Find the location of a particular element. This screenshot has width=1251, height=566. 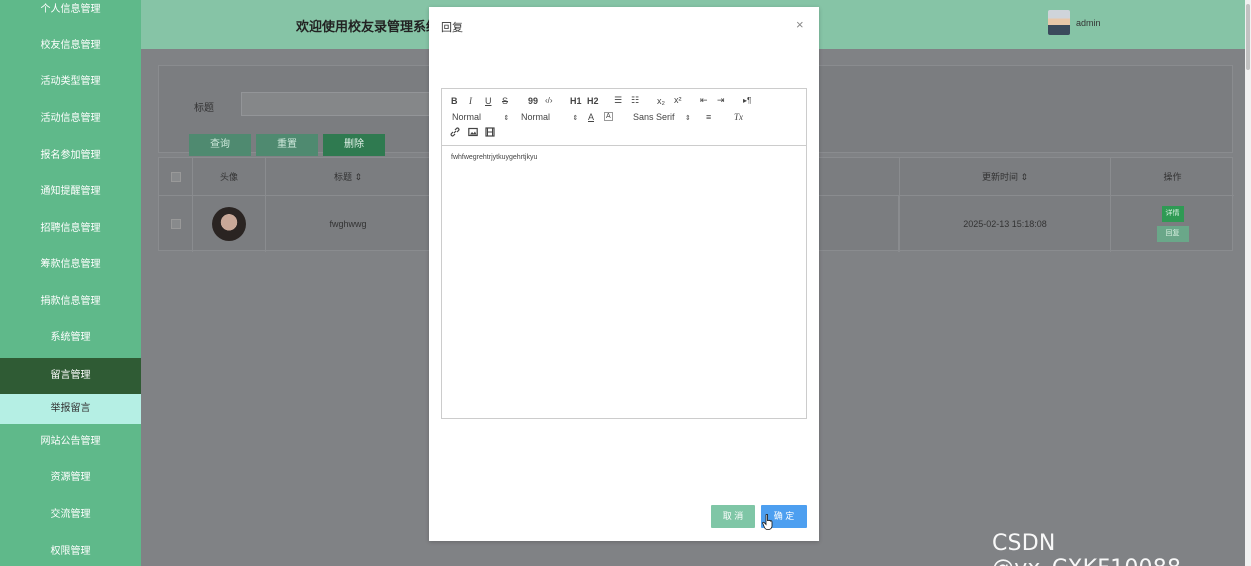

query-button: 查询 is located at coordinates (220, 145).